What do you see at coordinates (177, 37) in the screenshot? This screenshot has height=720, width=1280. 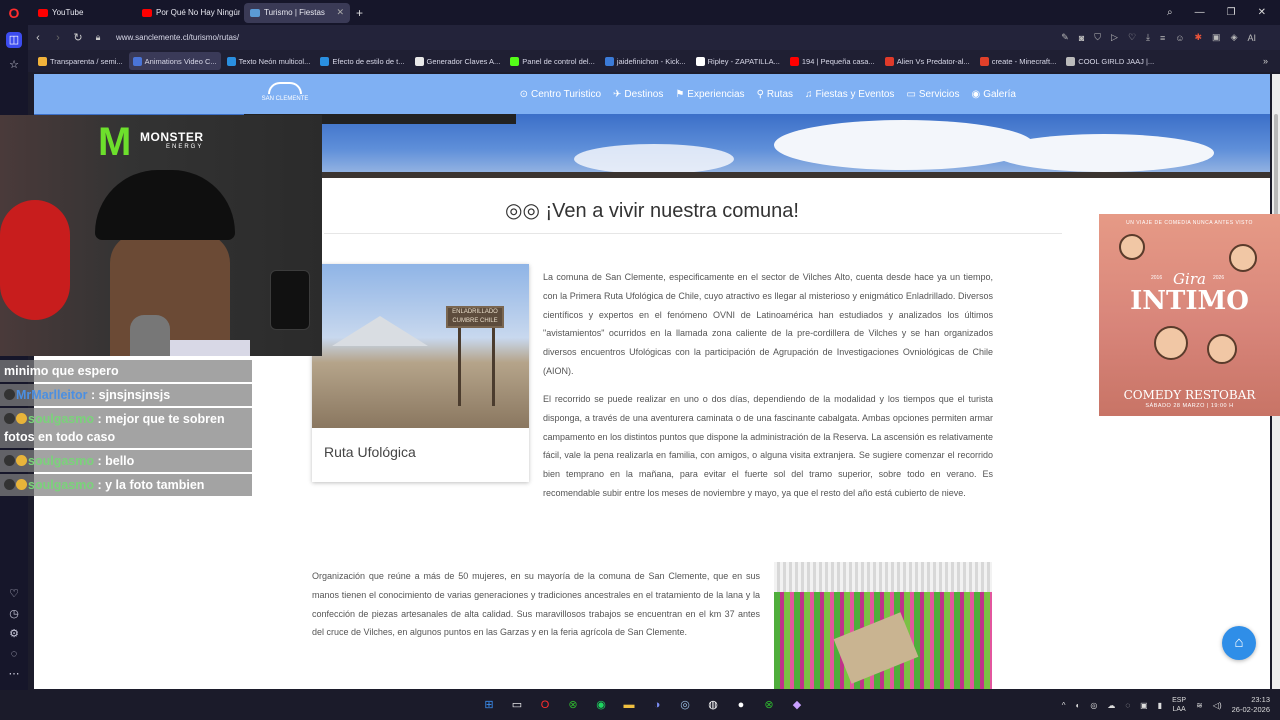 I see `url-field: www.sanclemente.cl/turismo/rutas/` at bounding box center [177, 37].